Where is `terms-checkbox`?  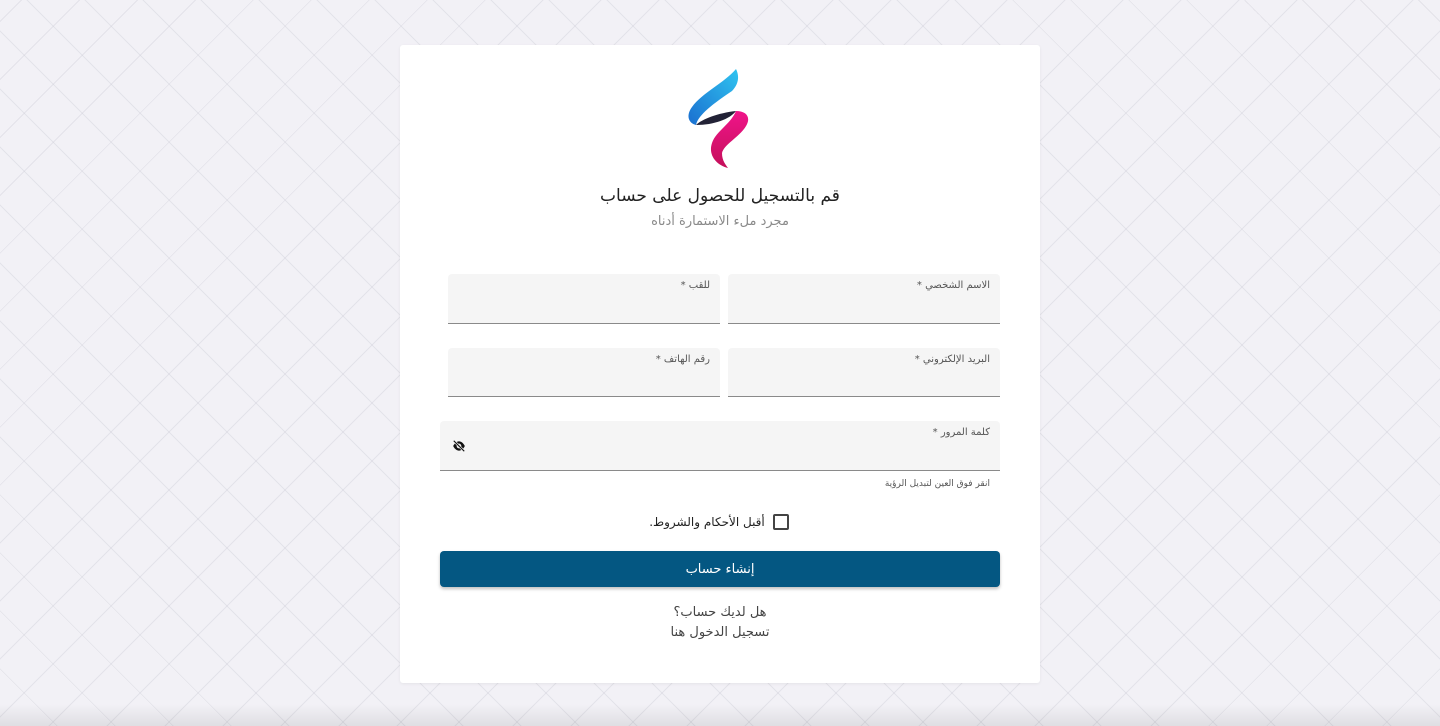 terms-checkbox is located at coordinates (780, 522).